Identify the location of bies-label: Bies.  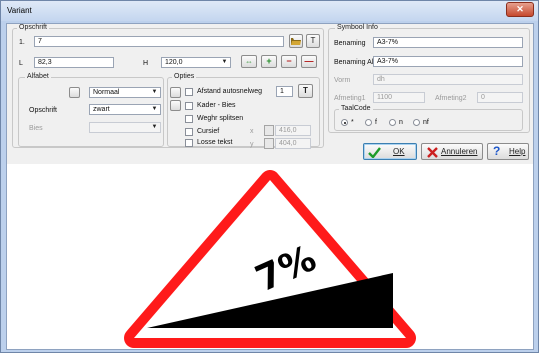
(36, 128).